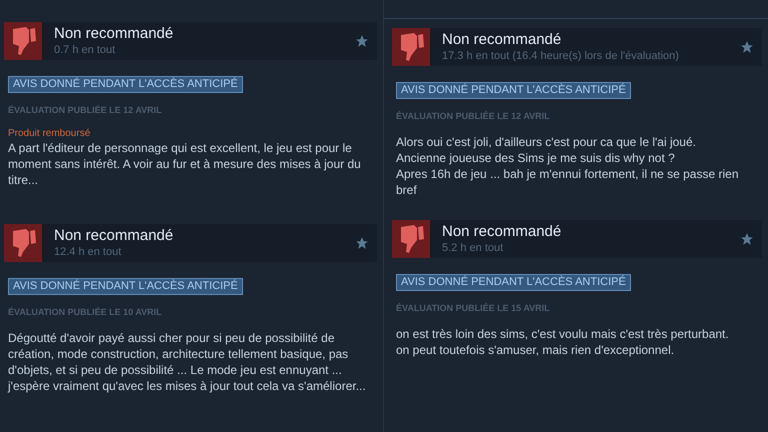 This screenshot has height=432, width=768. Describe the element at coordinates (88, 252) in the screenshot. I see `playtime: 12.4 h en tout` at that location.